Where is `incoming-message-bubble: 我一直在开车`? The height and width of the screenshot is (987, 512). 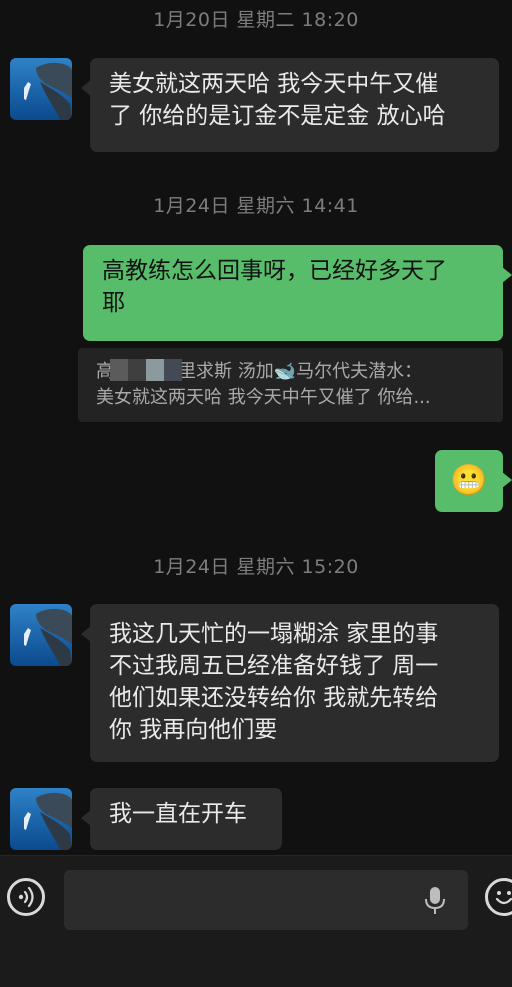
incoming-message-bubble: 我一直在开车 is located at coordinates (181, 819).